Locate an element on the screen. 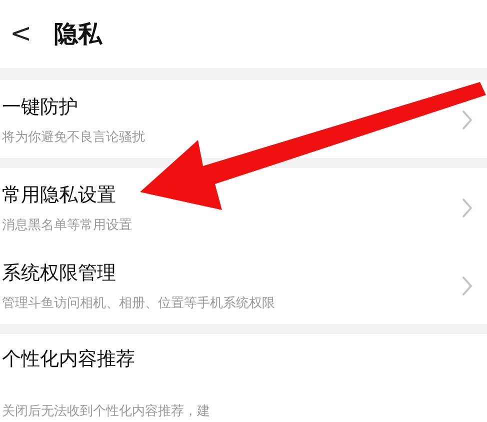 The image size is (487, 422). item-title: 个性化内容推荐 is located at coordinates (69, 359).